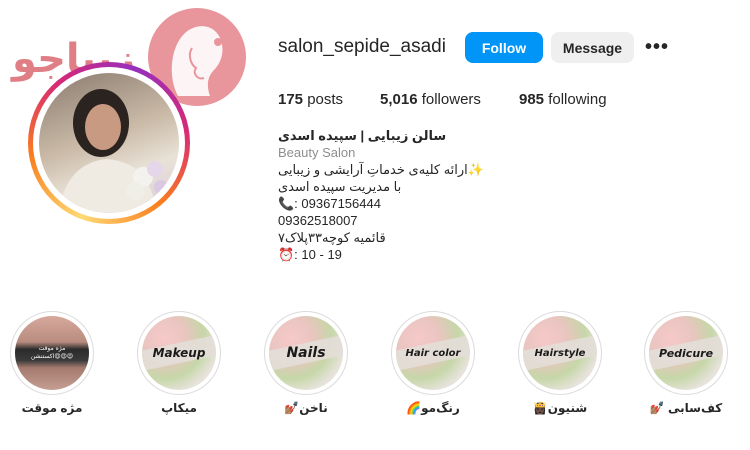 Image resolution: width=750 pixels, height=450 pixels. I want to click on highlight-cover: Hair color, so click(433, 353).